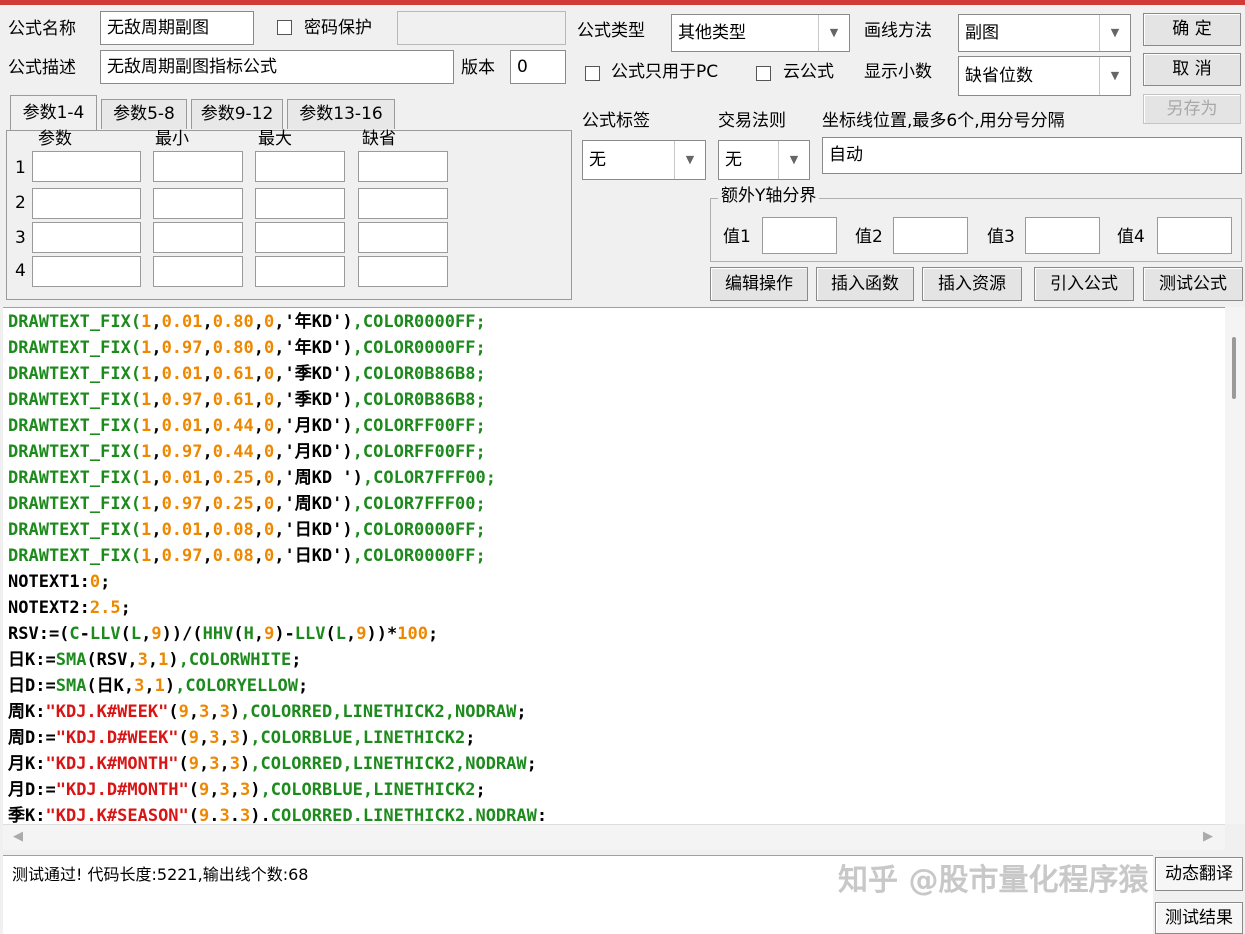 This screenshot has width=1245, height=934. What do you see at coordinates (1032, 155) in the screenshot?
I see `coord-input: 自动` at bounding box center [1032, 155].